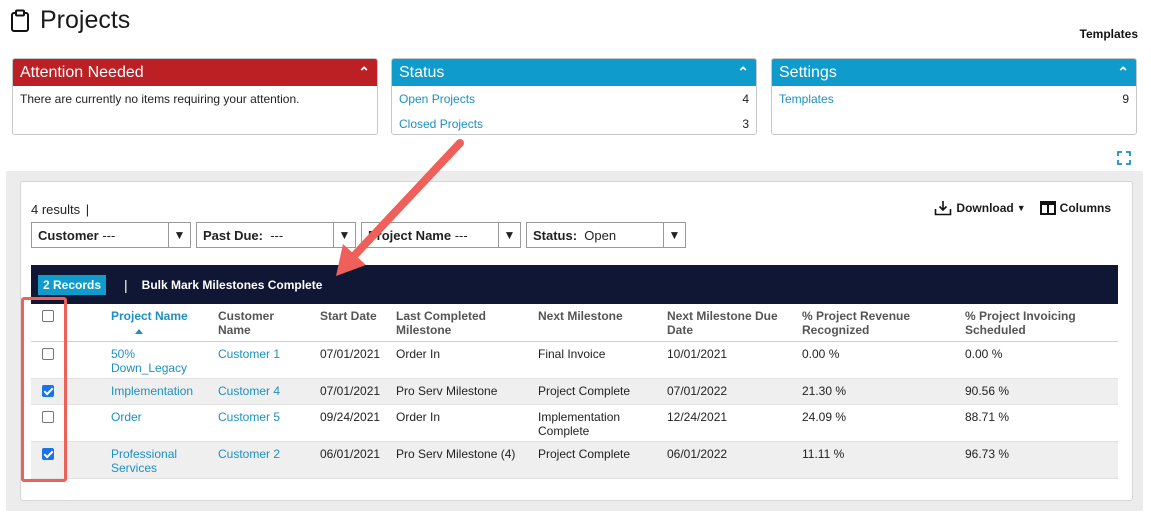  I want to click on due-date-cell: 12/24/2021, so click(728, 423).